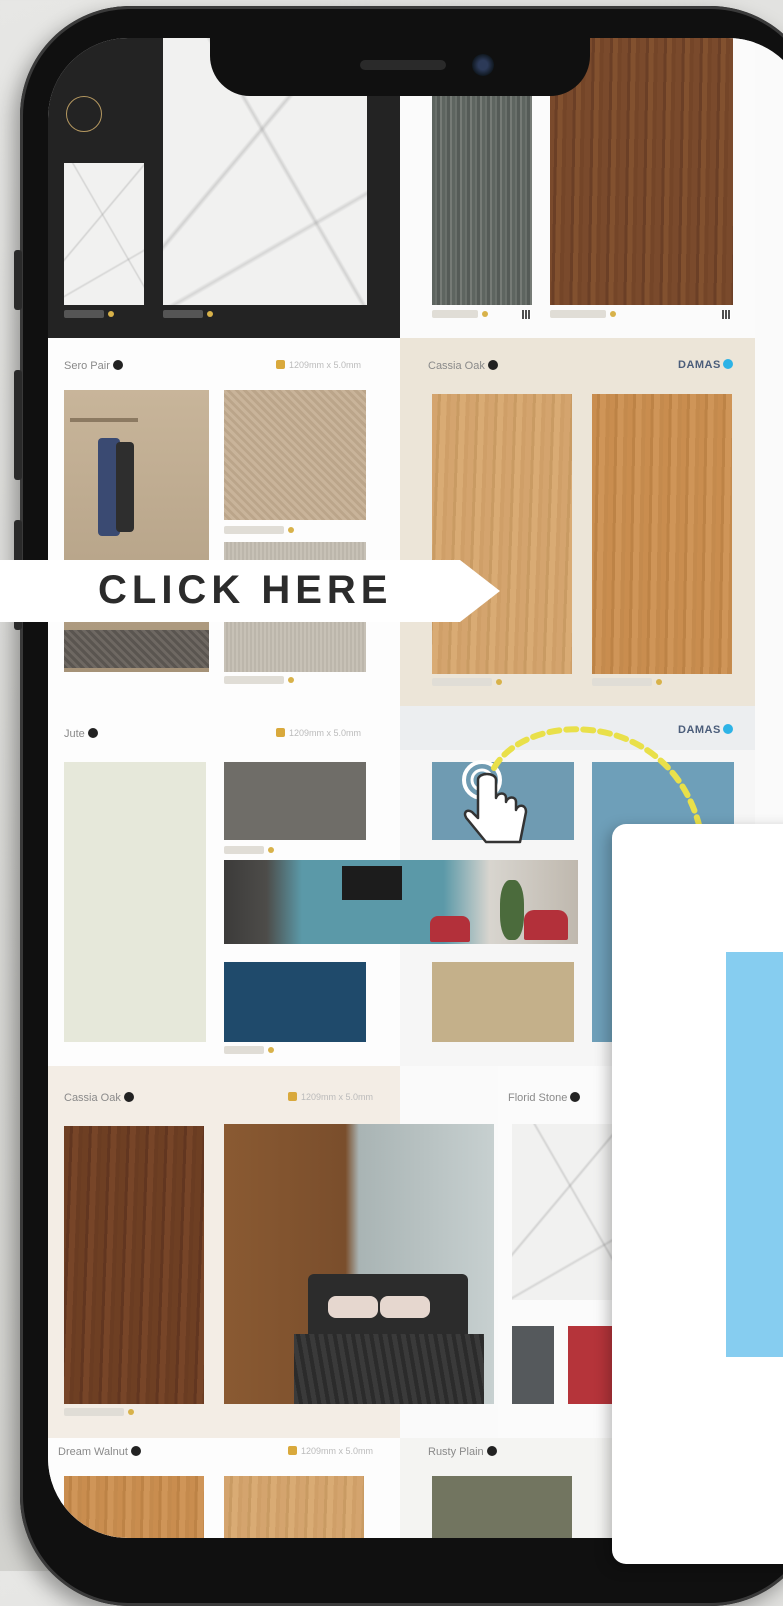  What do you see at coordinates (99, 1452) in the screenshot?
I see `section-label: Dream Walnut` at bounding box center [99, 1452].